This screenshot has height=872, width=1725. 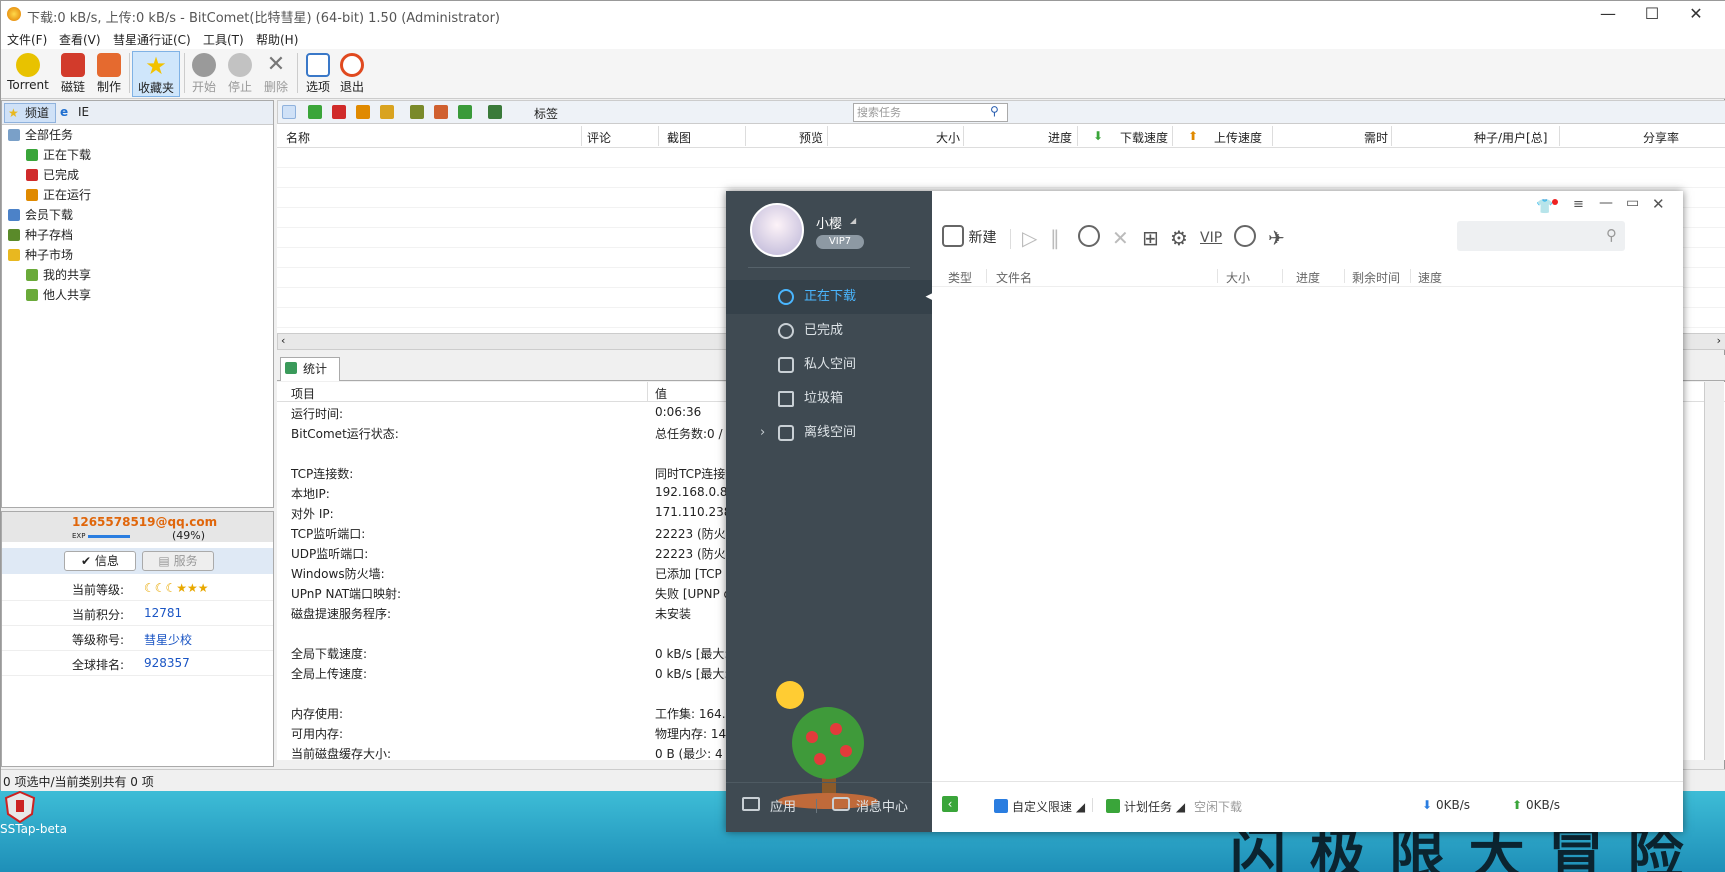 I want to click on vip-badge: VIP7, so click(x=840, y=242).